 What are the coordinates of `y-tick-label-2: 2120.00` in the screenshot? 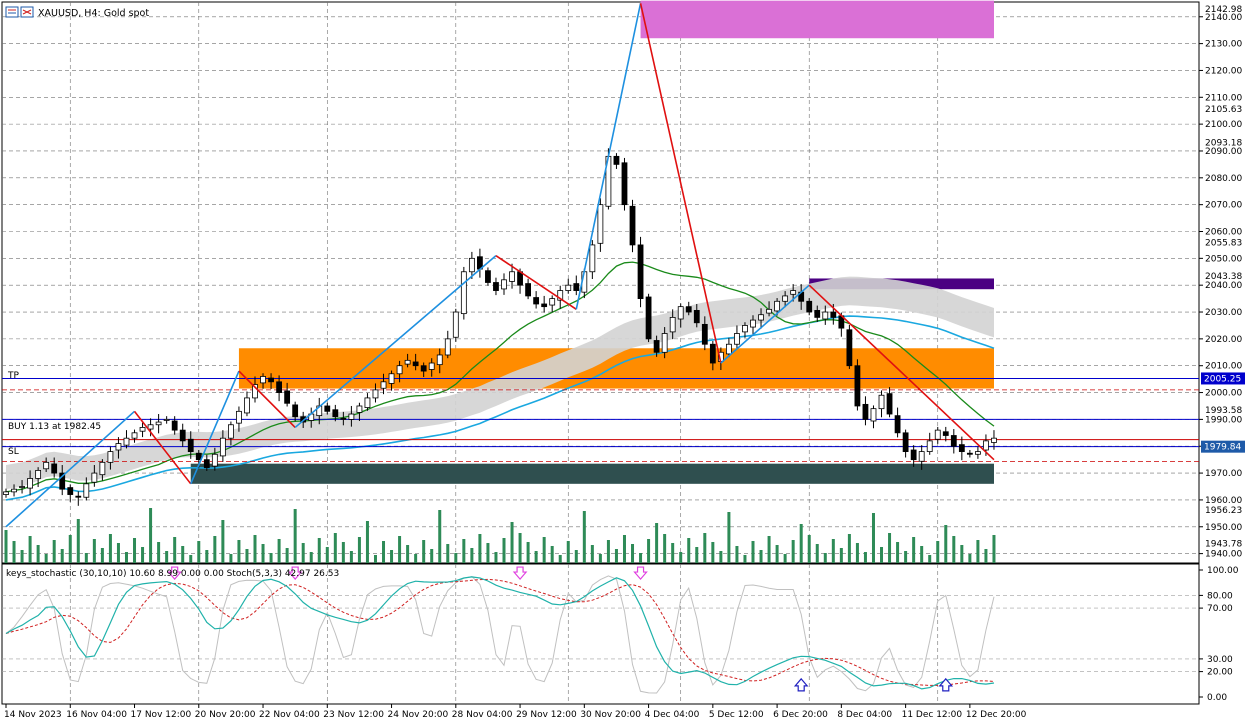 It's located at (1223, 71).